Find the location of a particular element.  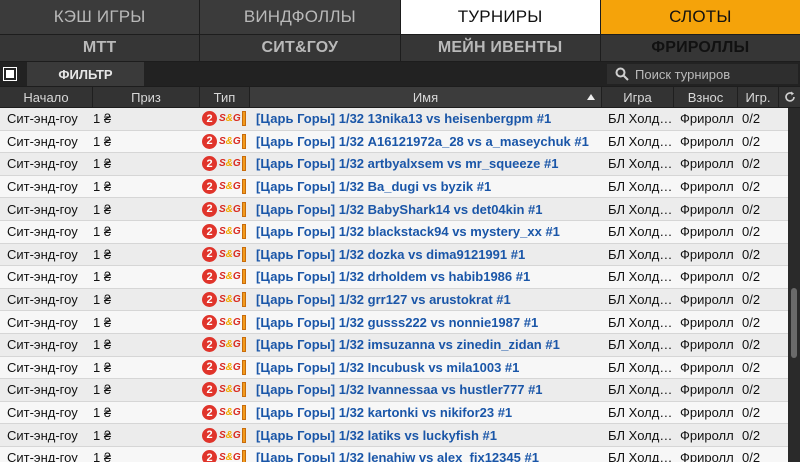

search-input is located at coordinates (715, 74).